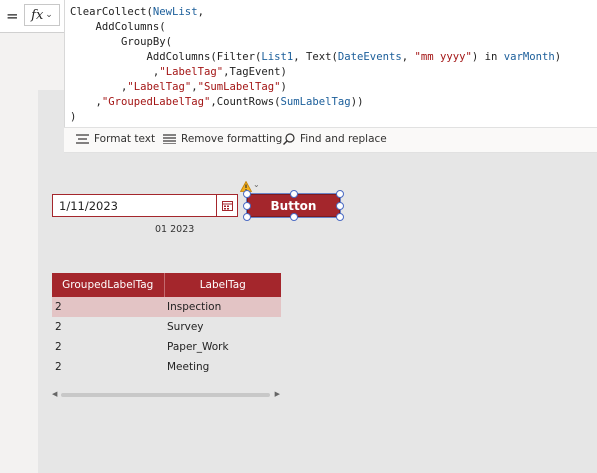 This screenshot has height=473, width=597. Describe the element at coordinates (145, 205) in the screenshot. I see `date-picker: 1/11/2023` at that location.